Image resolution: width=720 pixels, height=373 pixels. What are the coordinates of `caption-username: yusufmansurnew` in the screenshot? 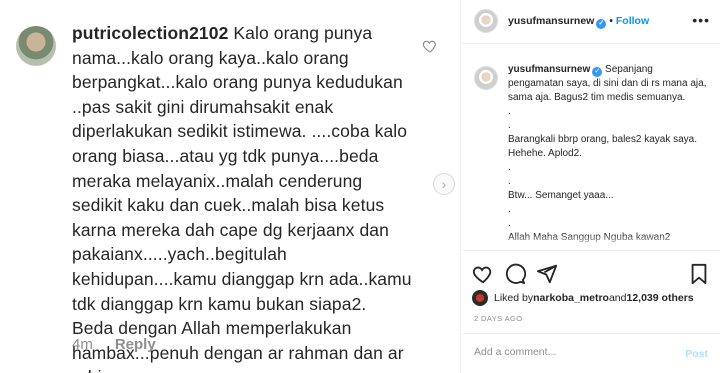 It's located at (549, 69).